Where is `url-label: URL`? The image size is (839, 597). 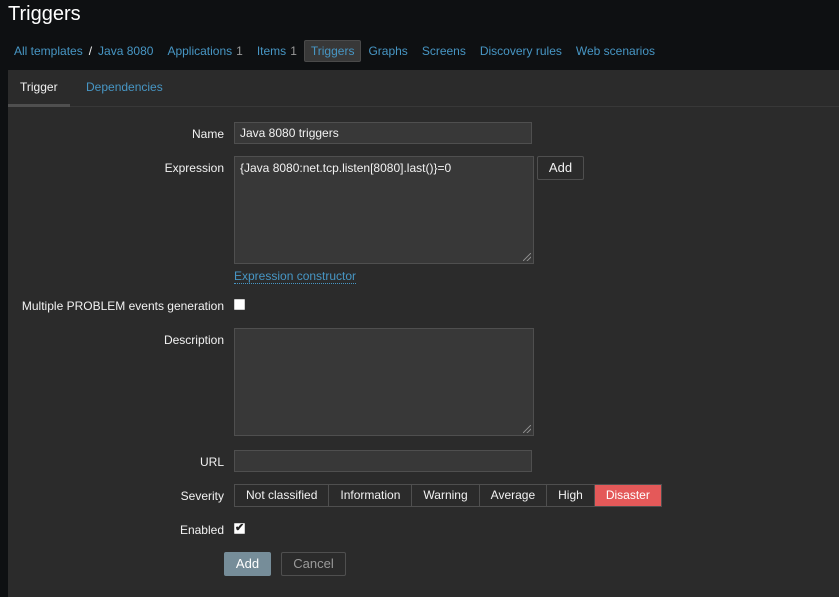 url-label: URL is located at coordinates (211, 462).